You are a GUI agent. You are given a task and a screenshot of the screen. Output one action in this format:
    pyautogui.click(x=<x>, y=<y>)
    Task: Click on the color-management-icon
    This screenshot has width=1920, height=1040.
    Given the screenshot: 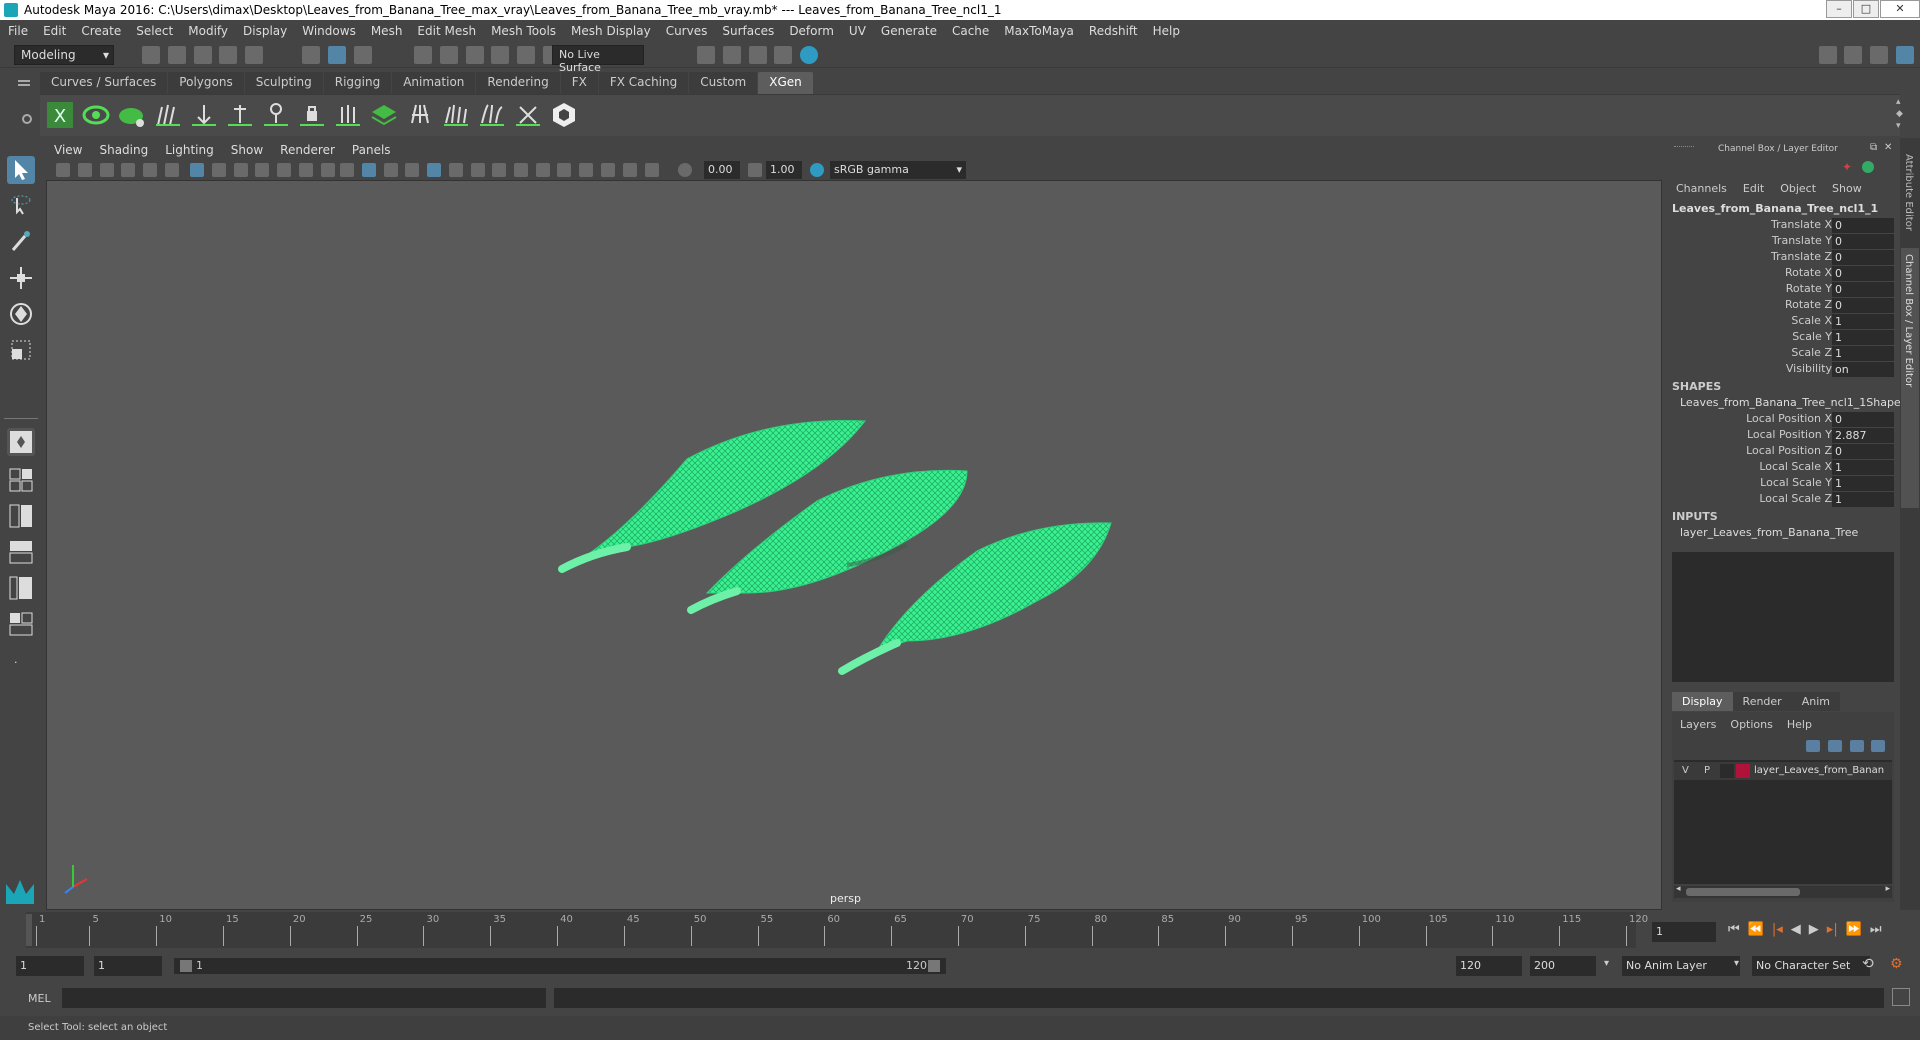 What is the action you would take?
    pyautogui.click(x=817, y=170)
    